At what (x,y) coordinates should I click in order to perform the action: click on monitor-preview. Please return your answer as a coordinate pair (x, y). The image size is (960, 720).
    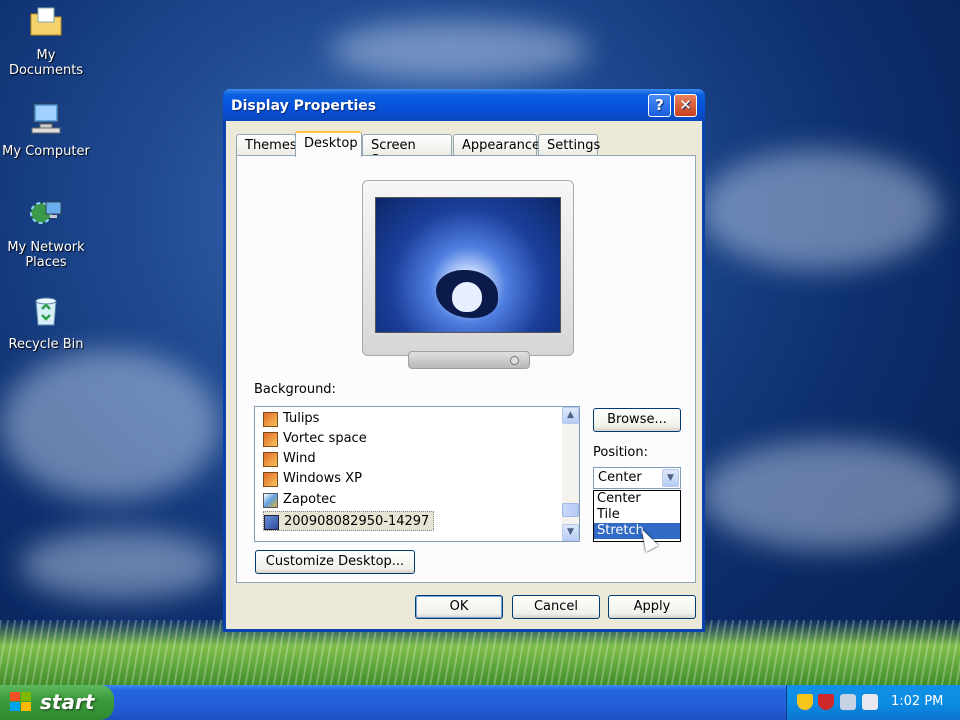
    Looking at the image, I should click on (468, 274).